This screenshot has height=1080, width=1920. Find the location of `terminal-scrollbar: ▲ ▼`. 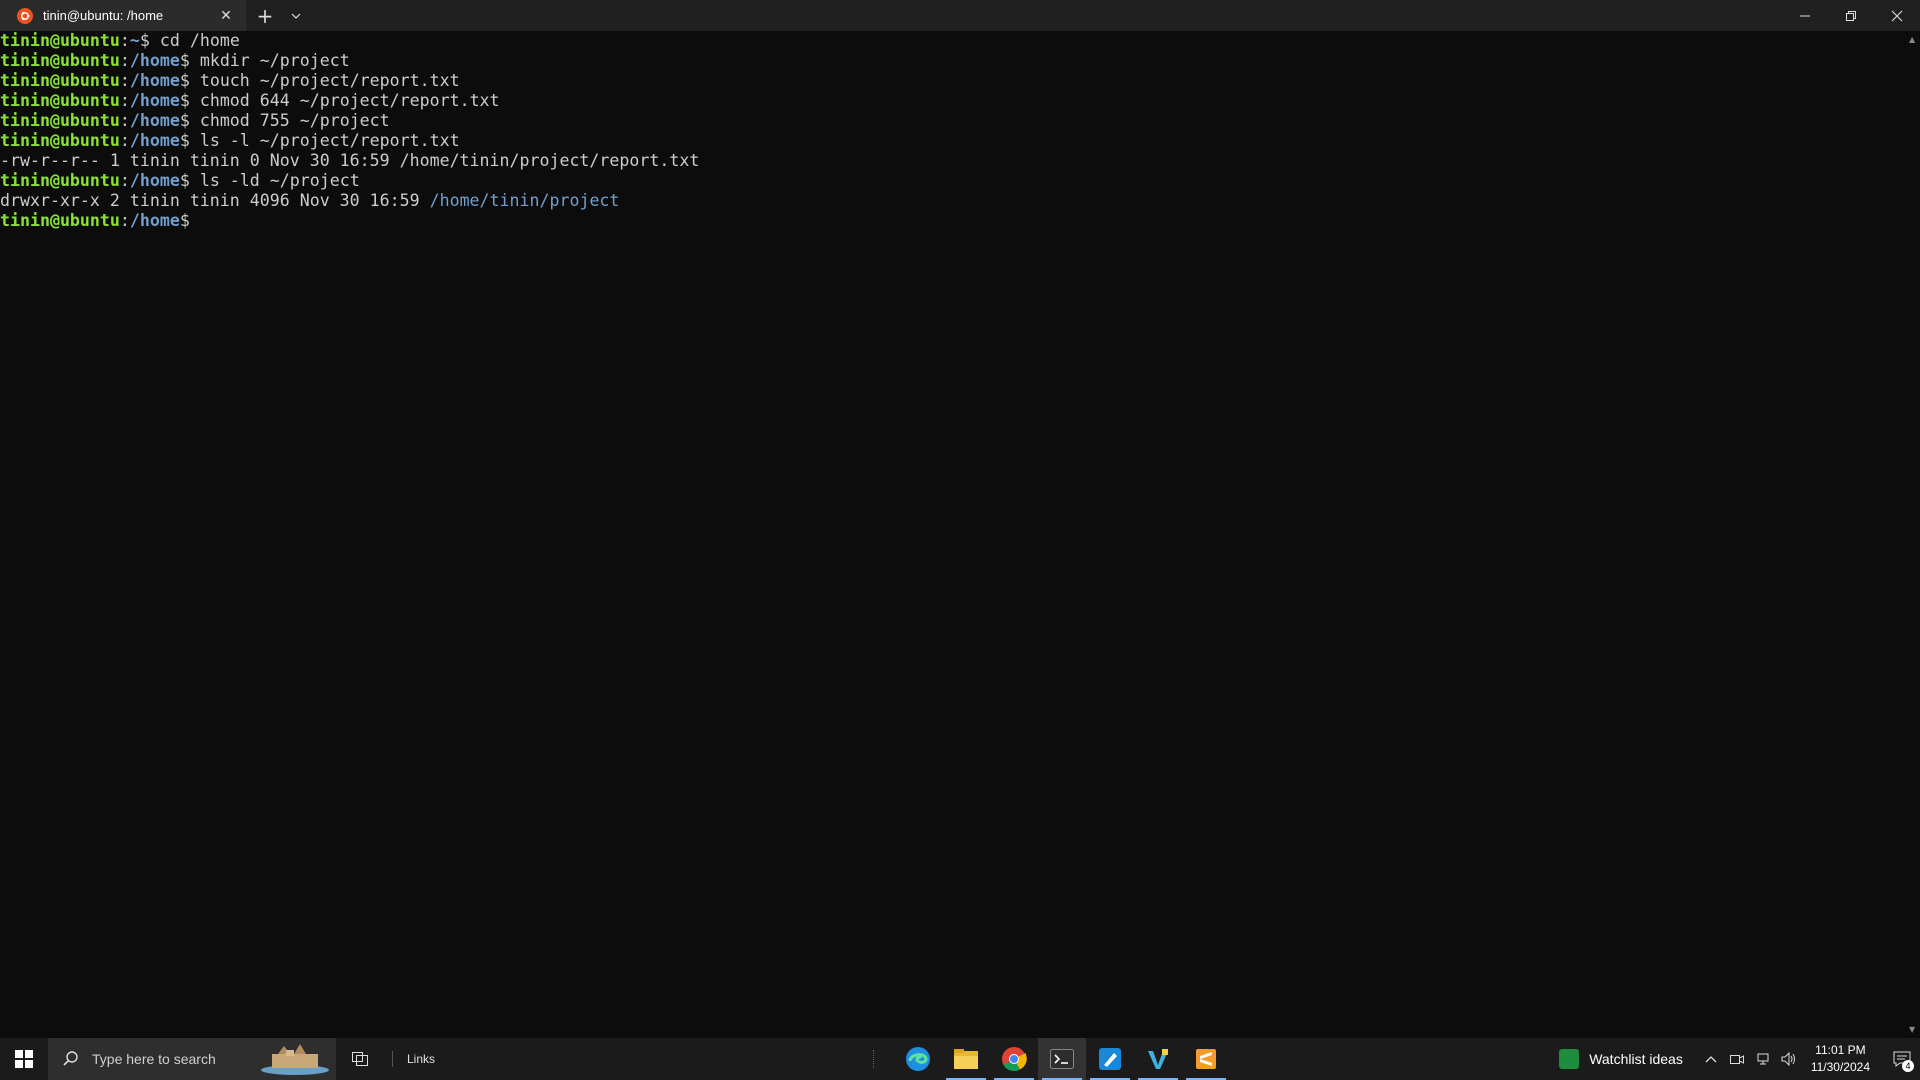

terminal-scrollbar: ▲ ▼ is located at coordinates (1912, 534).